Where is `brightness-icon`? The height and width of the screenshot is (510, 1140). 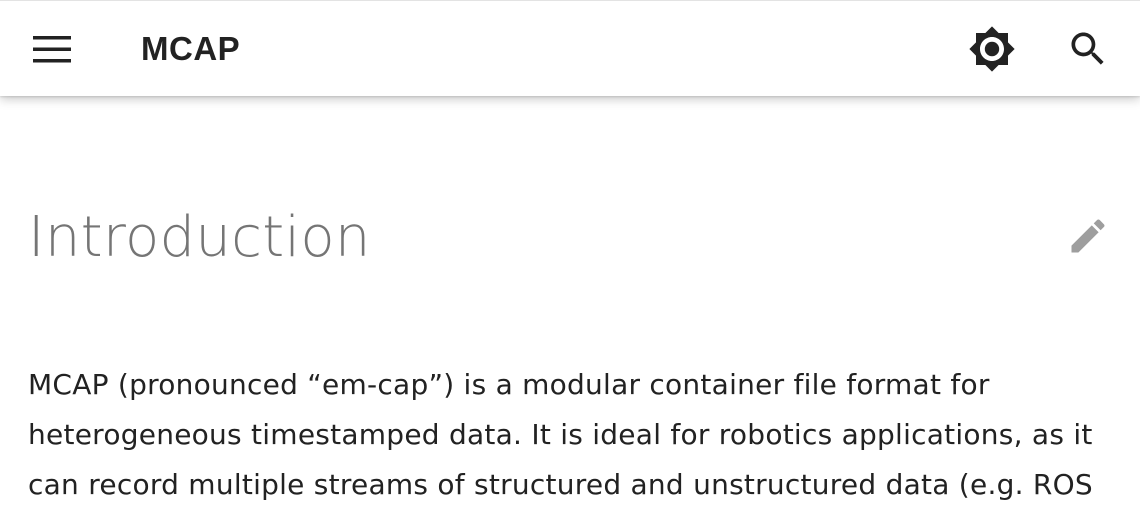
brightness-icon is located at coordinates (992, 49).